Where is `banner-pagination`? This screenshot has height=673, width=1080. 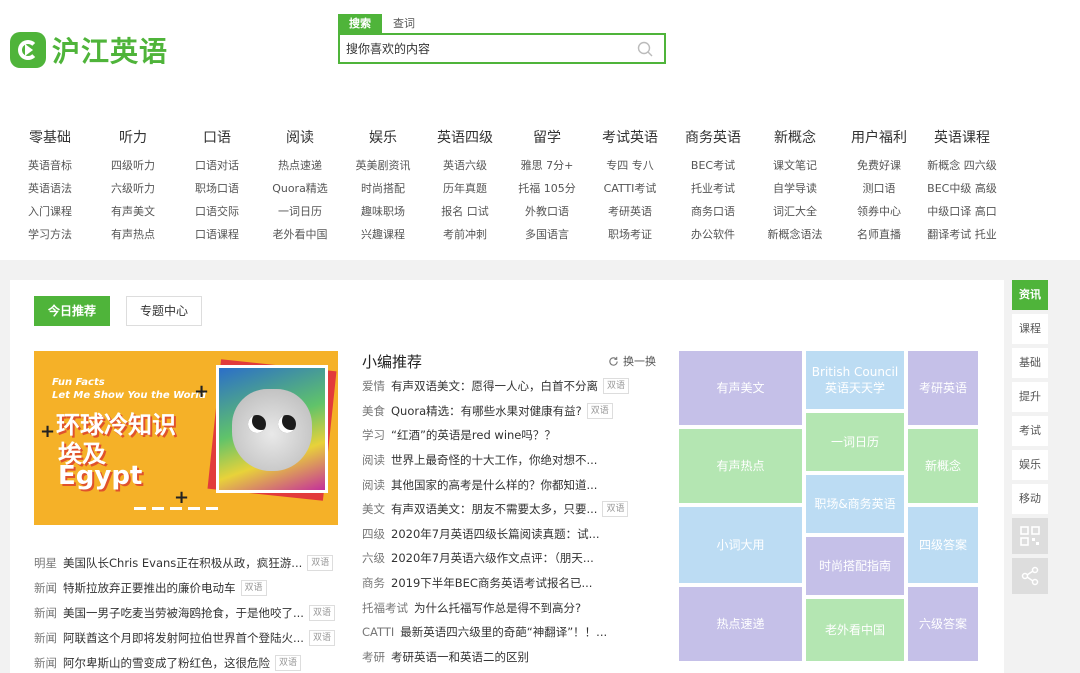 banner-pagination is located at coordinates (176, 508).